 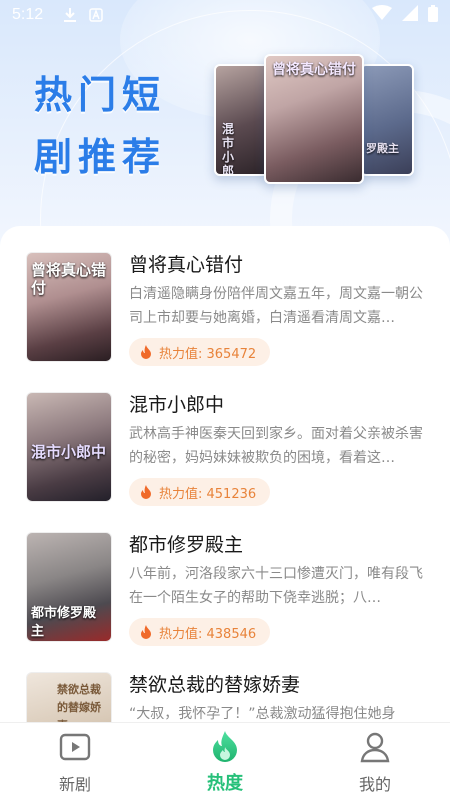 What do you see at coordinates (79, 704) in the screenshot?
I see `drama-cover-title: 禁欲总裁的替嫁娇妻` at bounding box center [79, 704].